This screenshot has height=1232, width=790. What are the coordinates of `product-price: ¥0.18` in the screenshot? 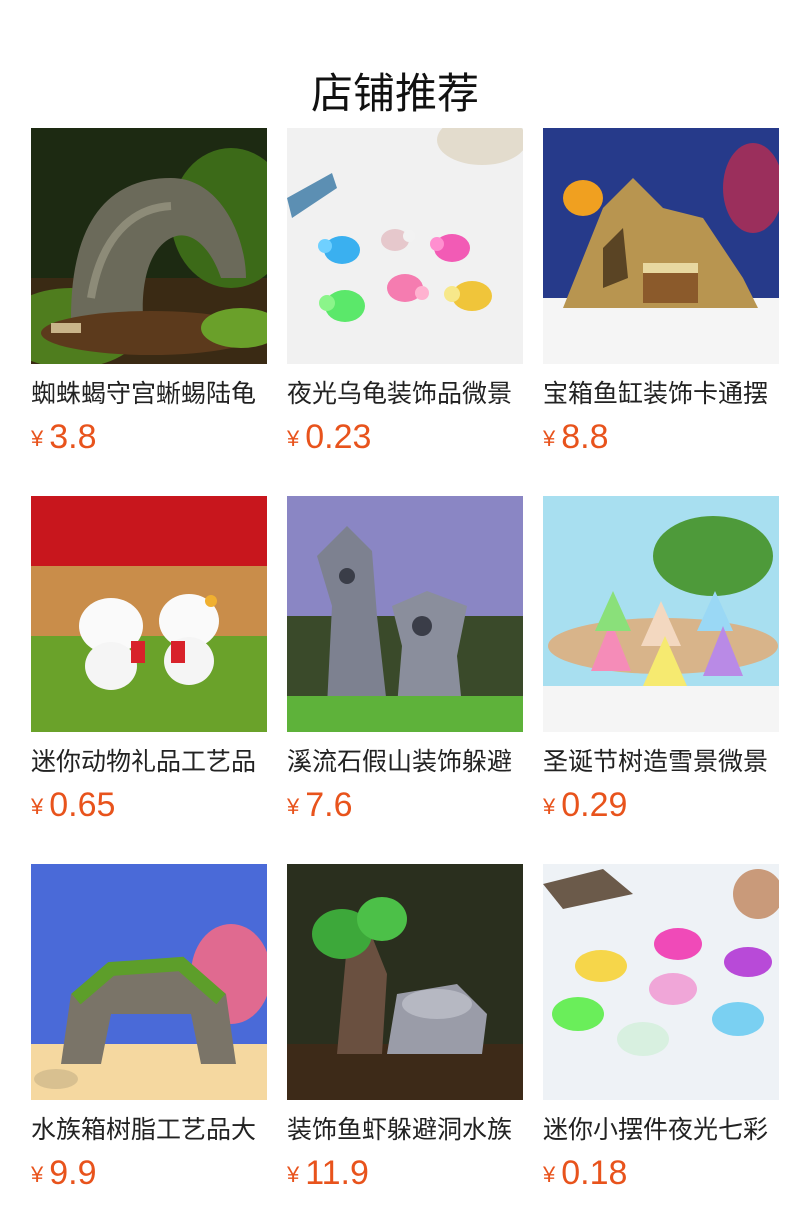 It's located at (585, 1174).